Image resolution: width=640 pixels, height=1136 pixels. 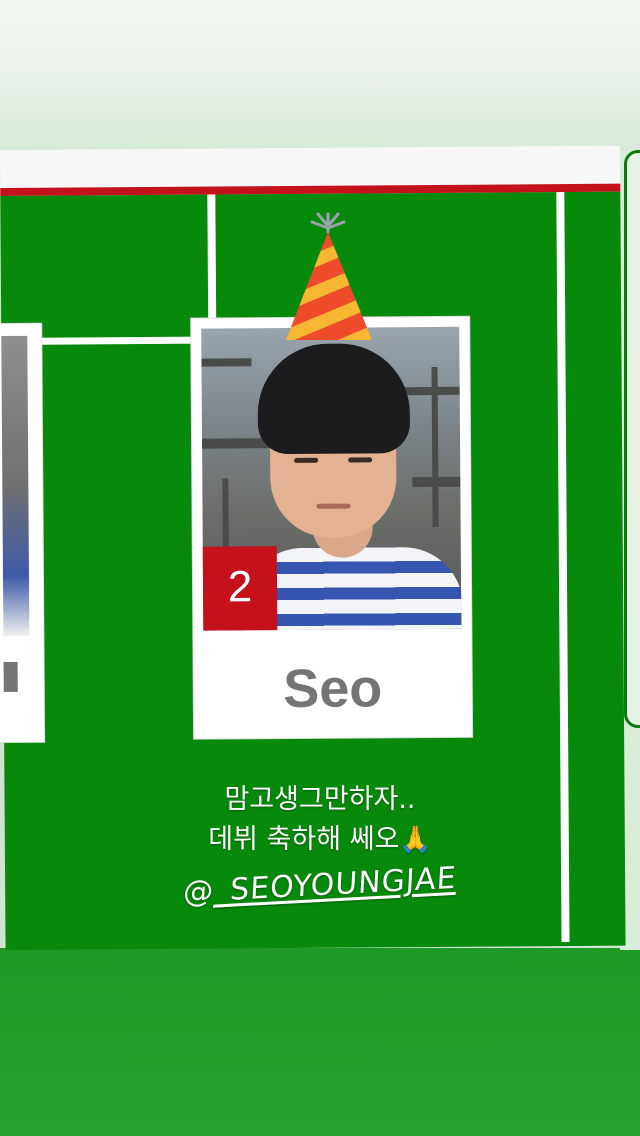 I want to click on lineup-header-strip, so click(x=310, y=170).